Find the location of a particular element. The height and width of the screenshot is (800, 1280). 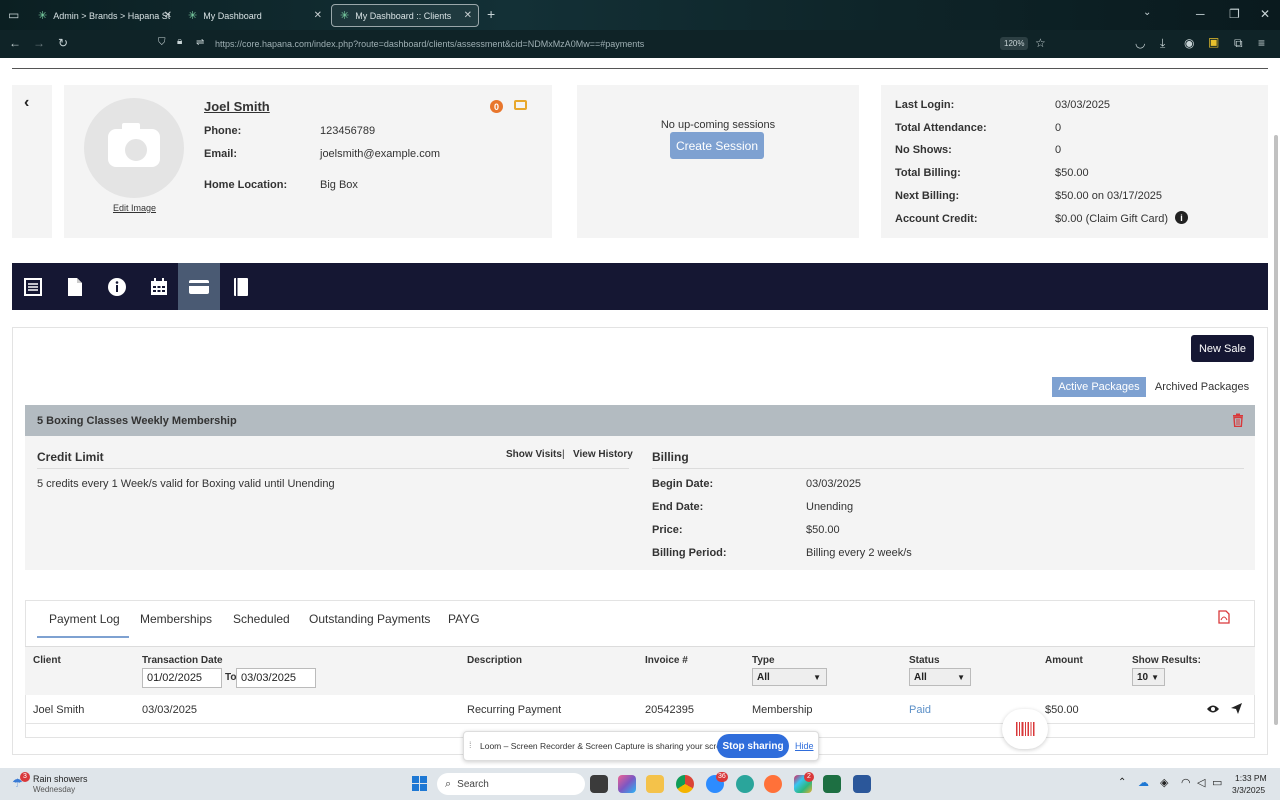

windows-taskbar is located at coordinates (640, 784).